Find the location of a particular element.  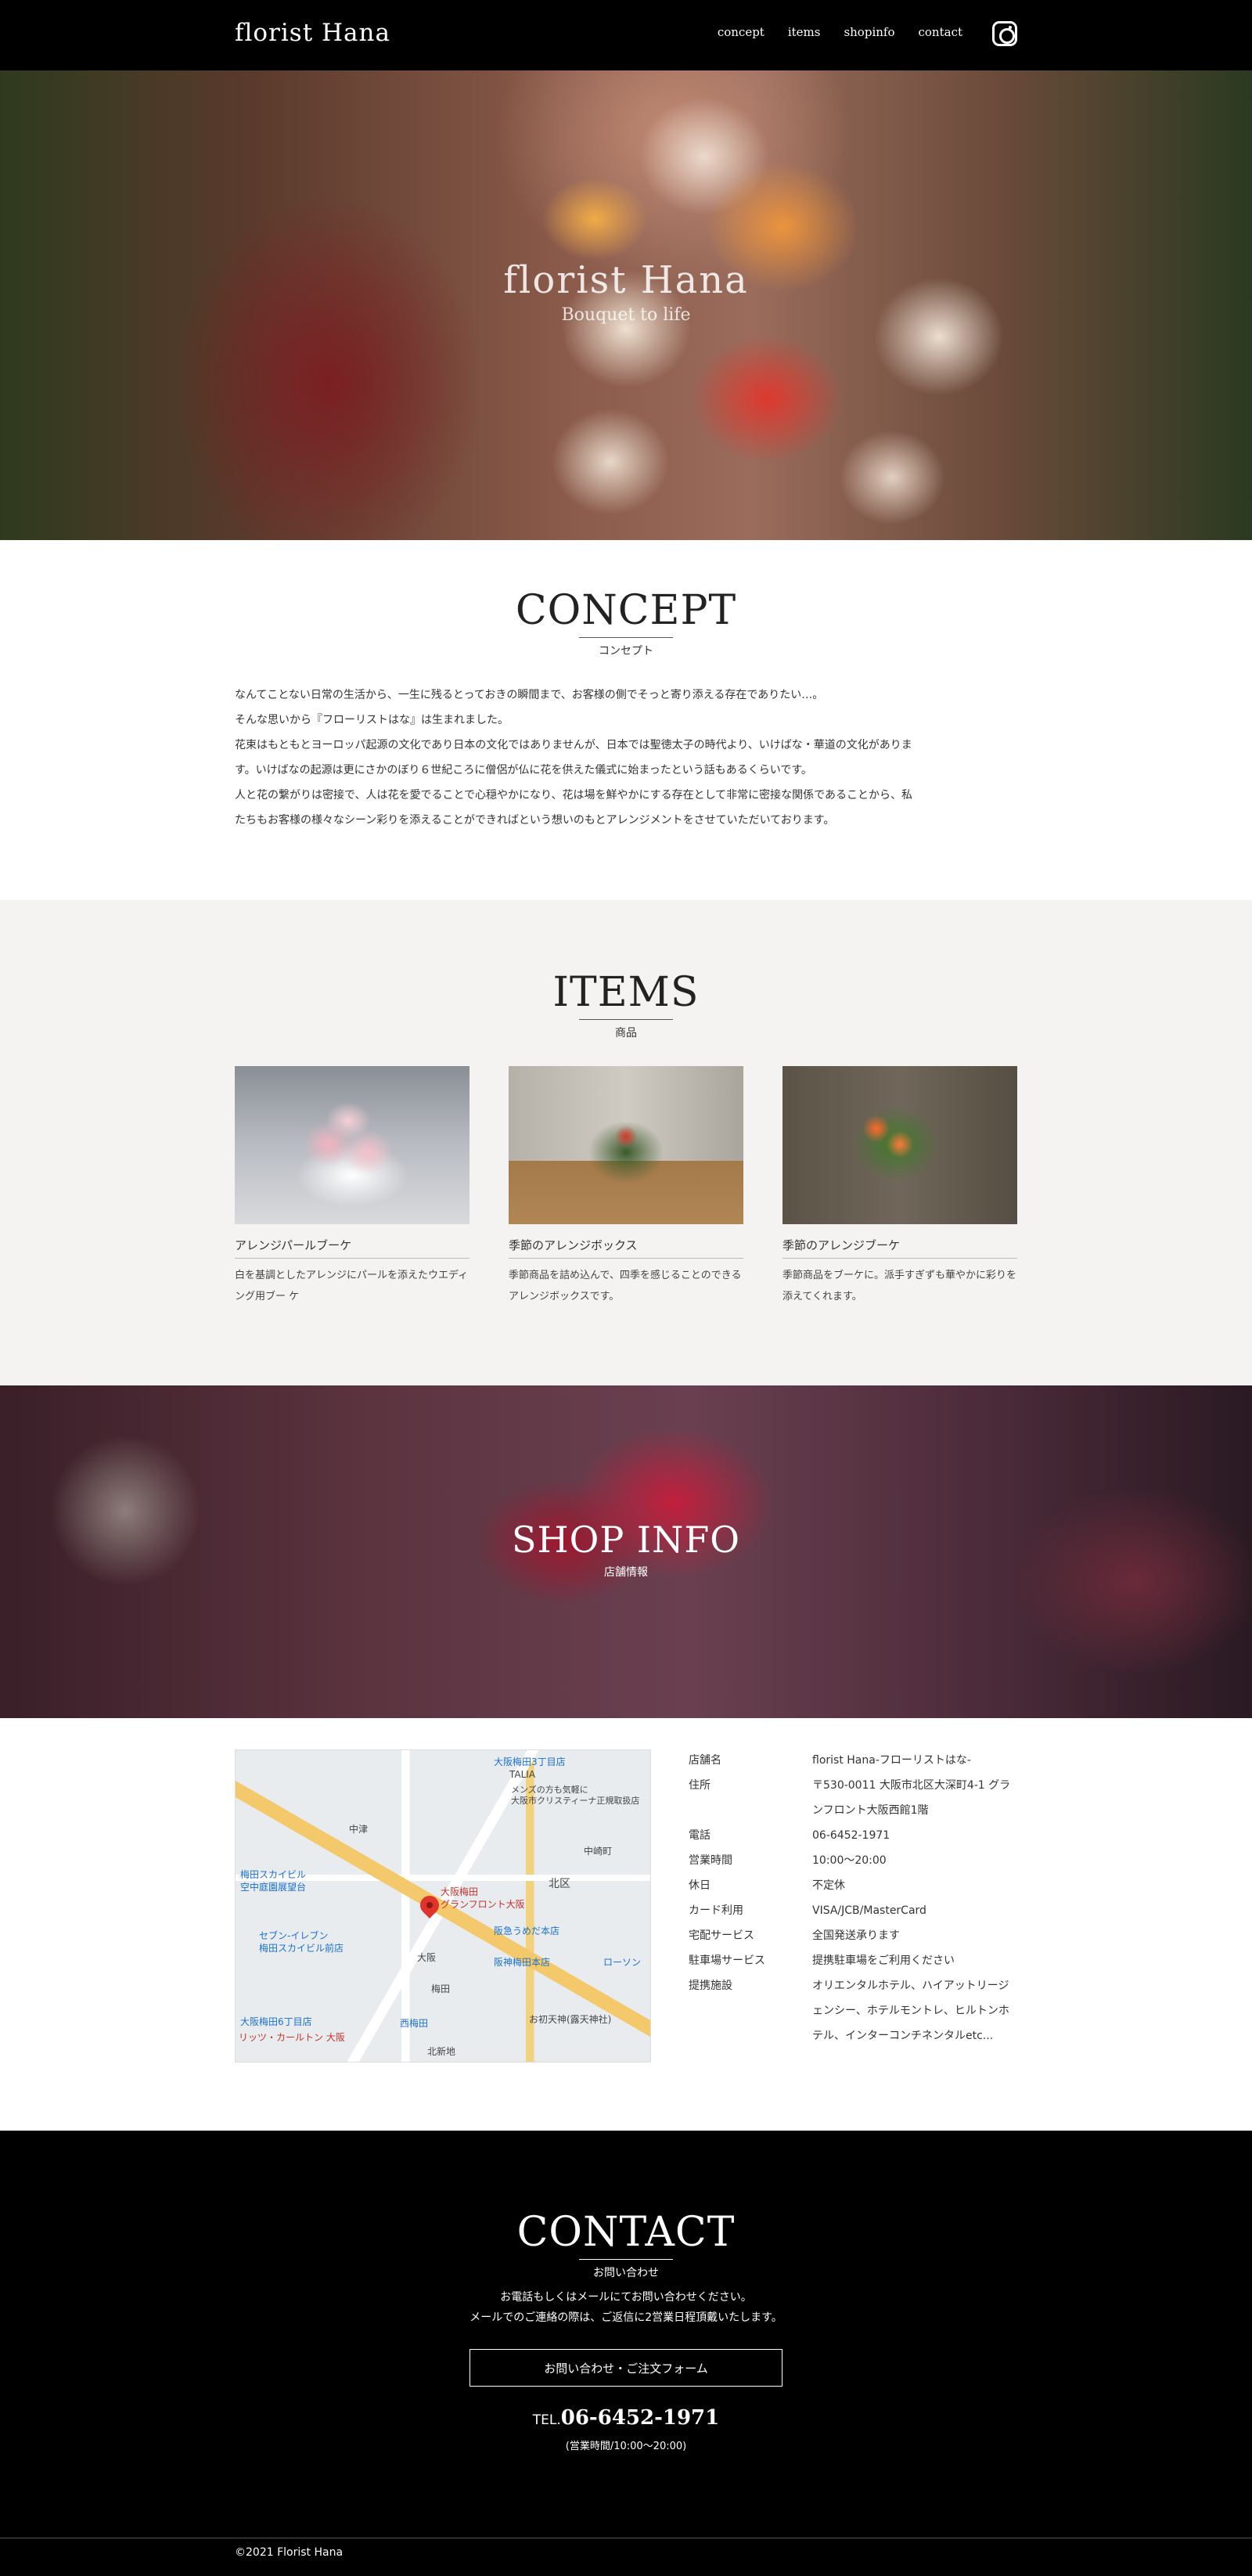

info-key: 店舗名 is located at coordinates (705, 1760).